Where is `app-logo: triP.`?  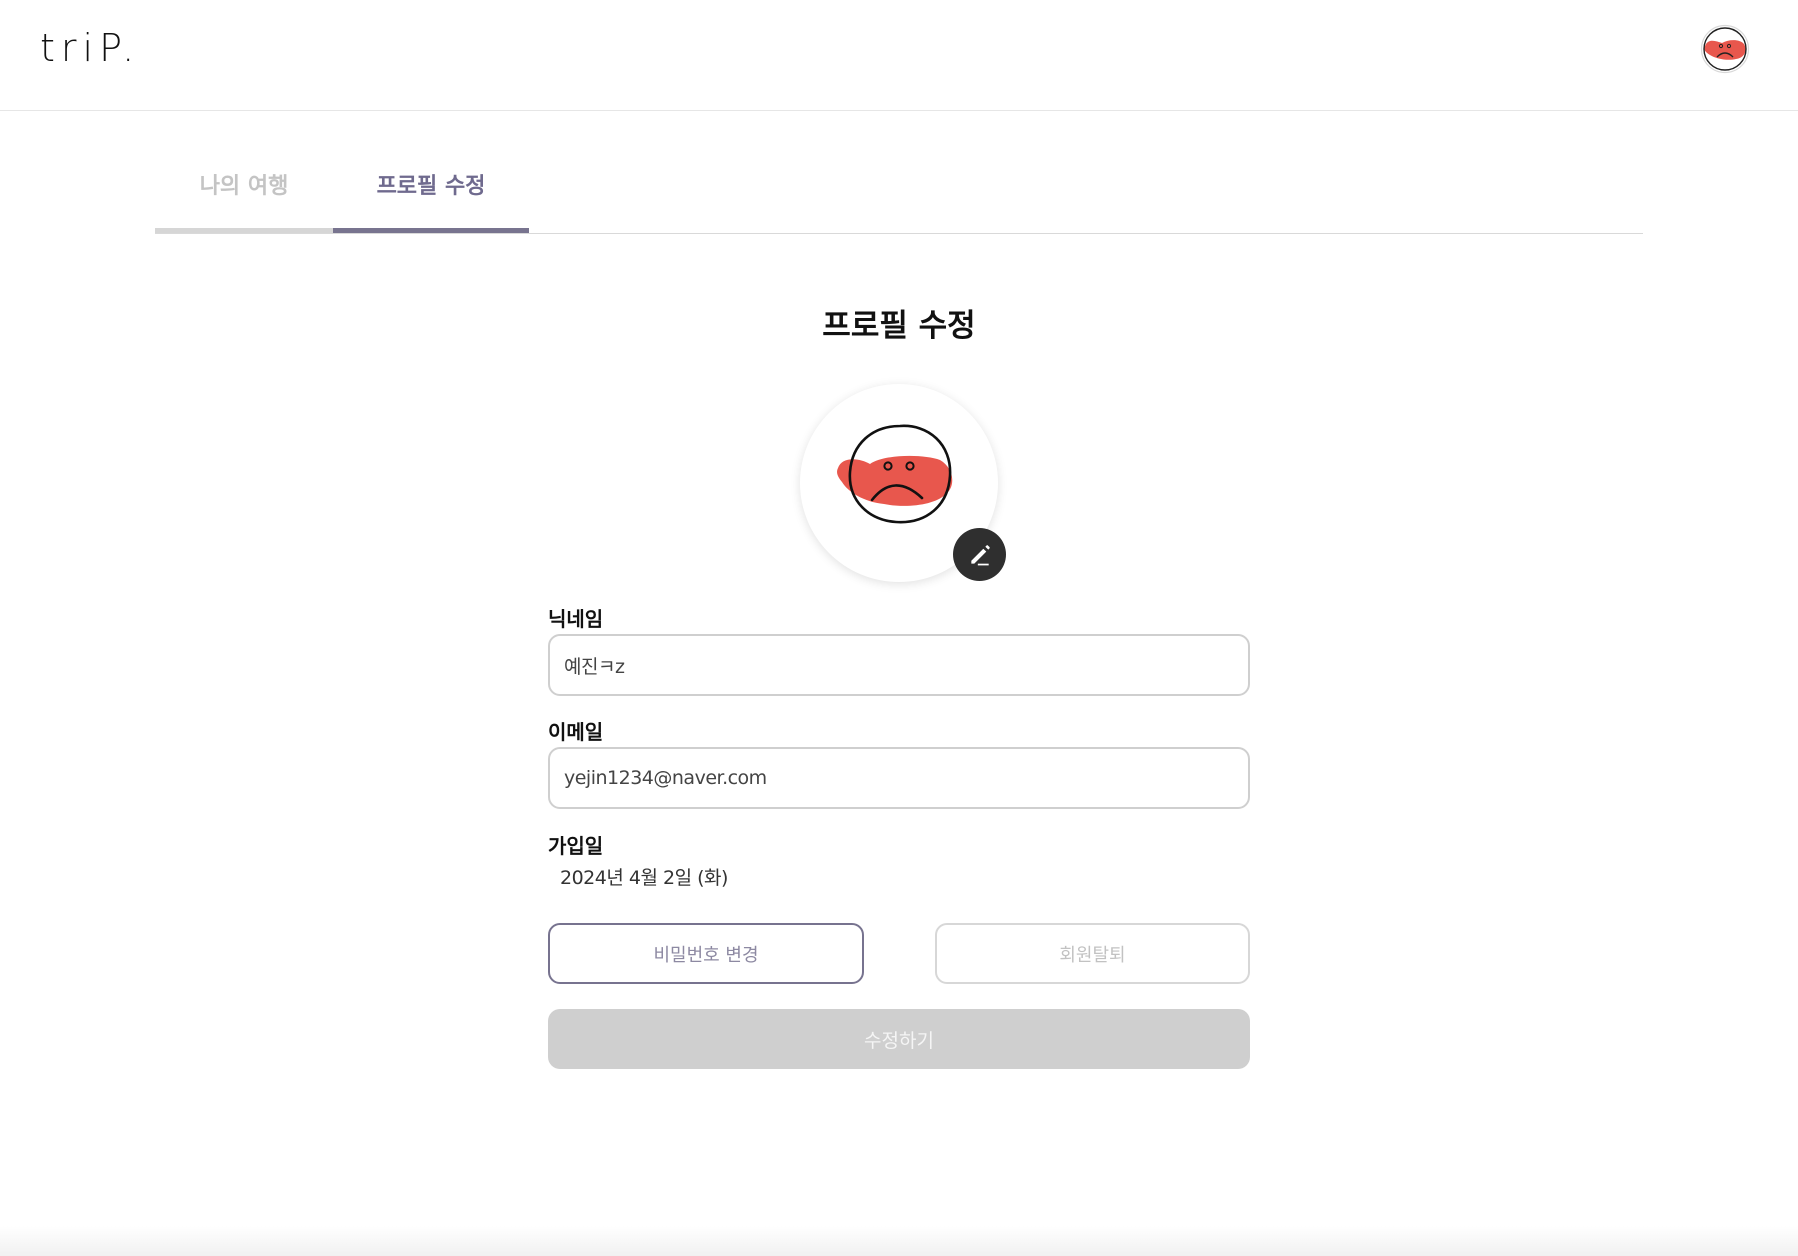
app-logo: triP. is located at coordinates (90, 48).